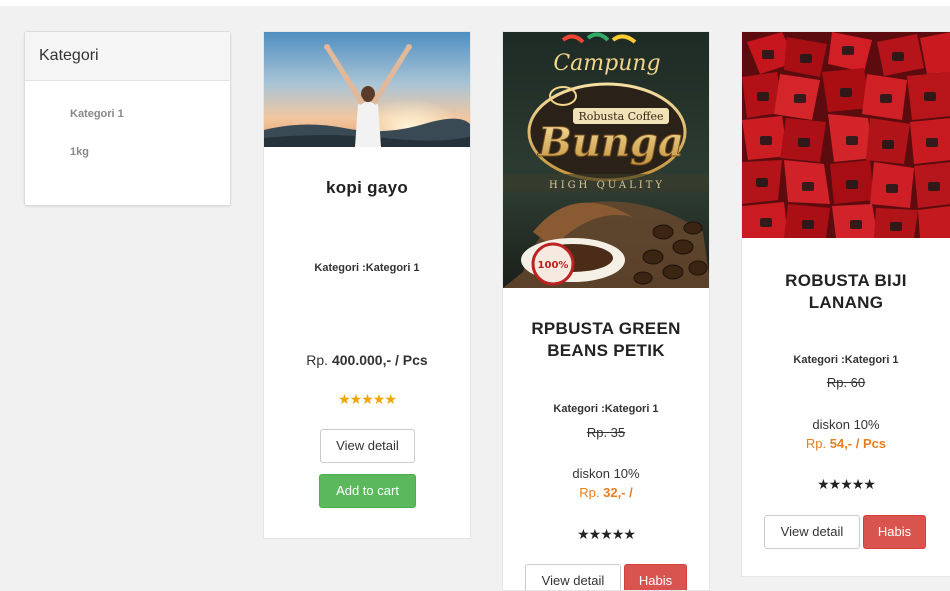 This screenshot has width=950, height=591. Describe the element at coordinates (858, 443) in the screenshot. I see `price-value: 54,- / Pcs` at that location.